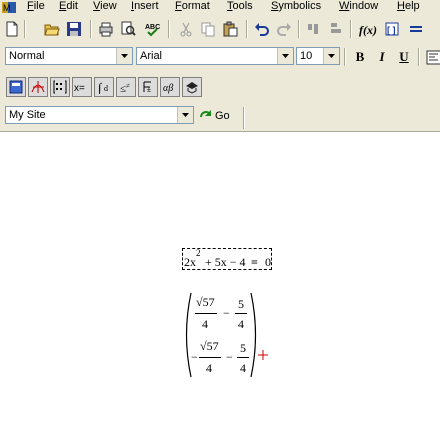 The width and height of the screenshot is (440, 439). Describe the element at coordinates (60, 87) in the screenshot. I see `matrix-toolbar-icon` at that location.